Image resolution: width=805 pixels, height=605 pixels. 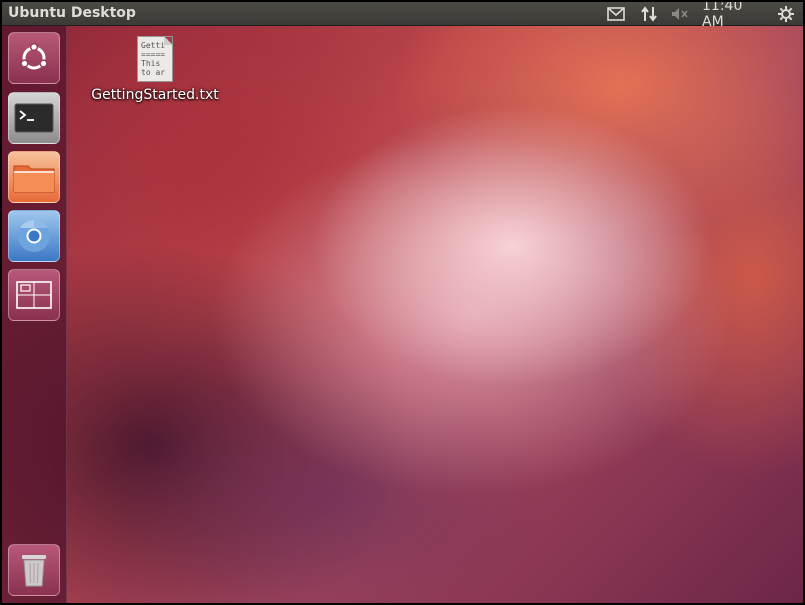 I want to click on sound-muted-icon, so click(x=680, y=14).